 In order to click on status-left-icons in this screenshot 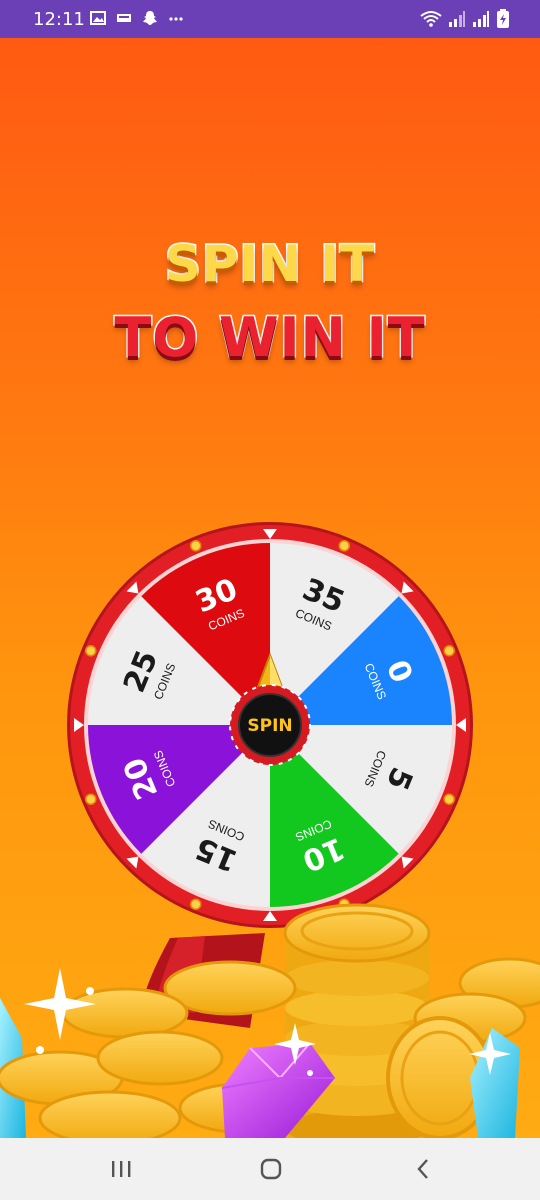, I will do `click(137, 18)`.